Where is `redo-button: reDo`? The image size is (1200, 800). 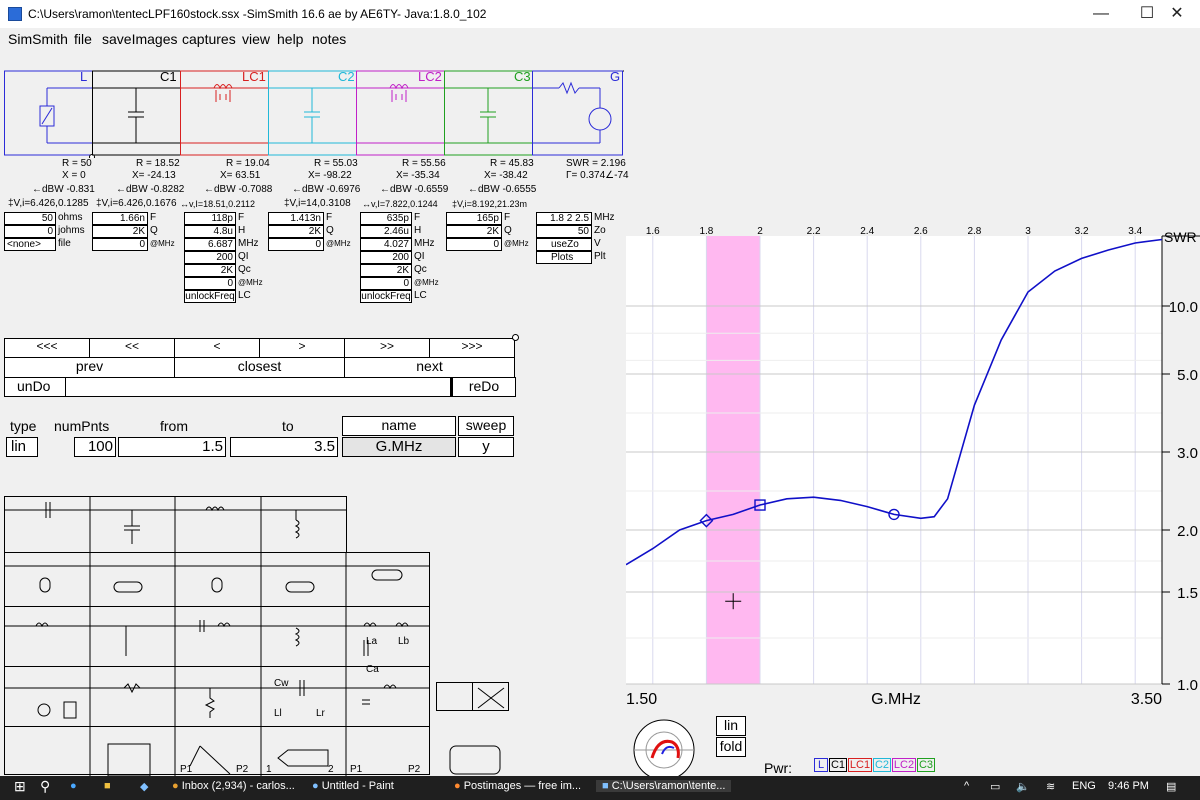
redo-button: reDo is located at coordinates (484, 387).